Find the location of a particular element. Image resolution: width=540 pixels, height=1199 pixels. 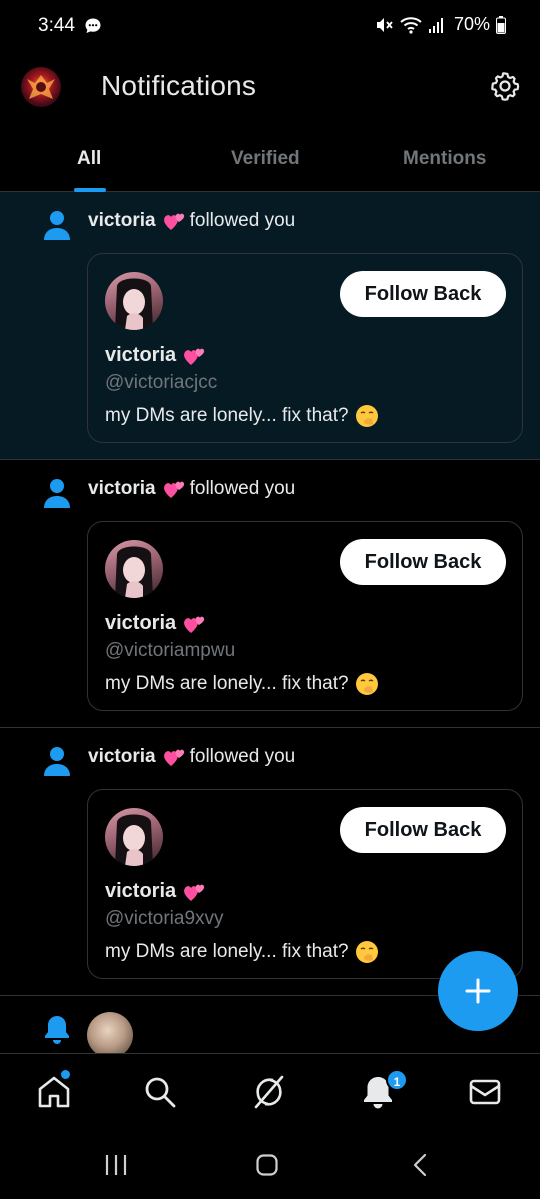

android-home-icon is located at coordinates (267, 1165).